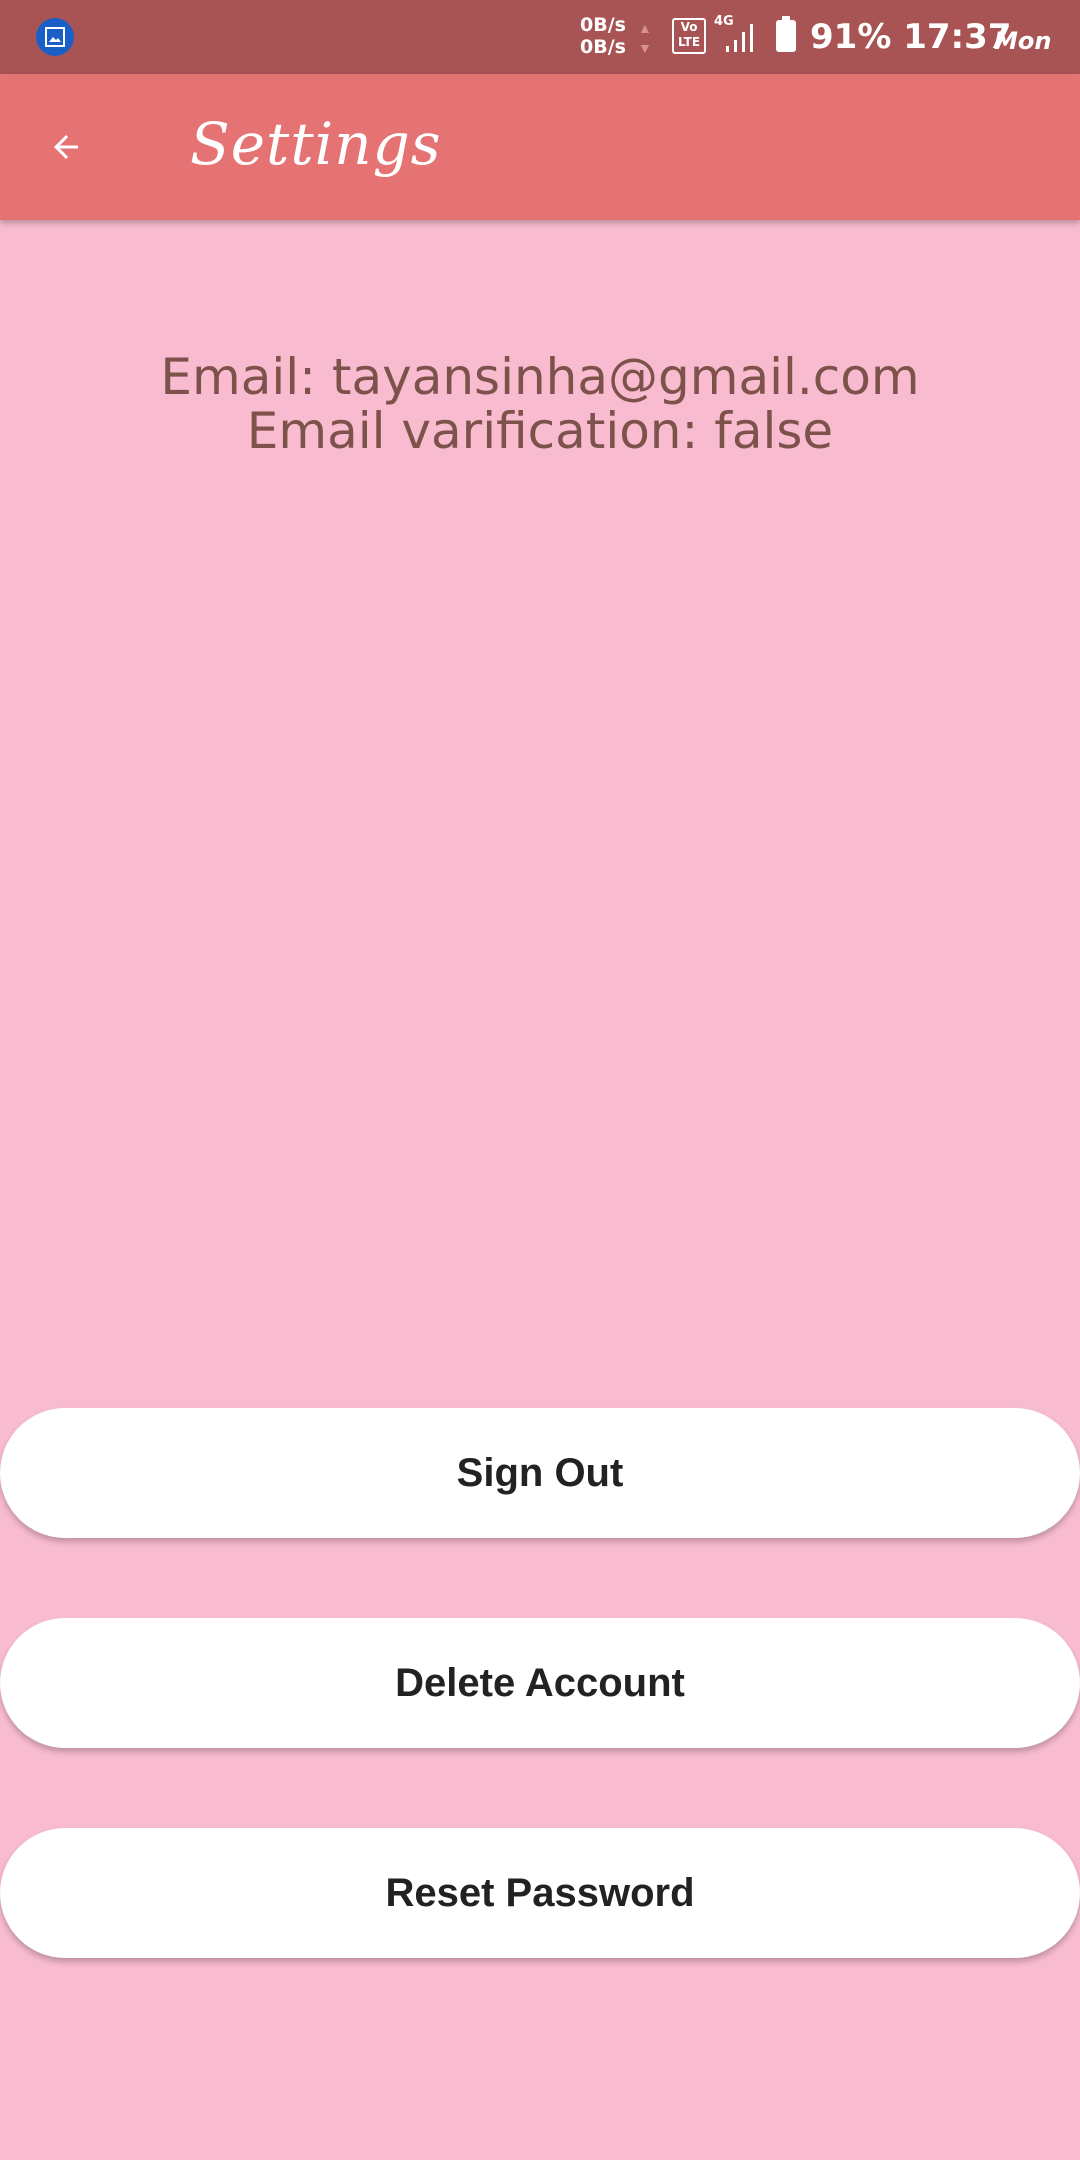  I want to click on volte-label-bottom: LTE, so click(689, 42).